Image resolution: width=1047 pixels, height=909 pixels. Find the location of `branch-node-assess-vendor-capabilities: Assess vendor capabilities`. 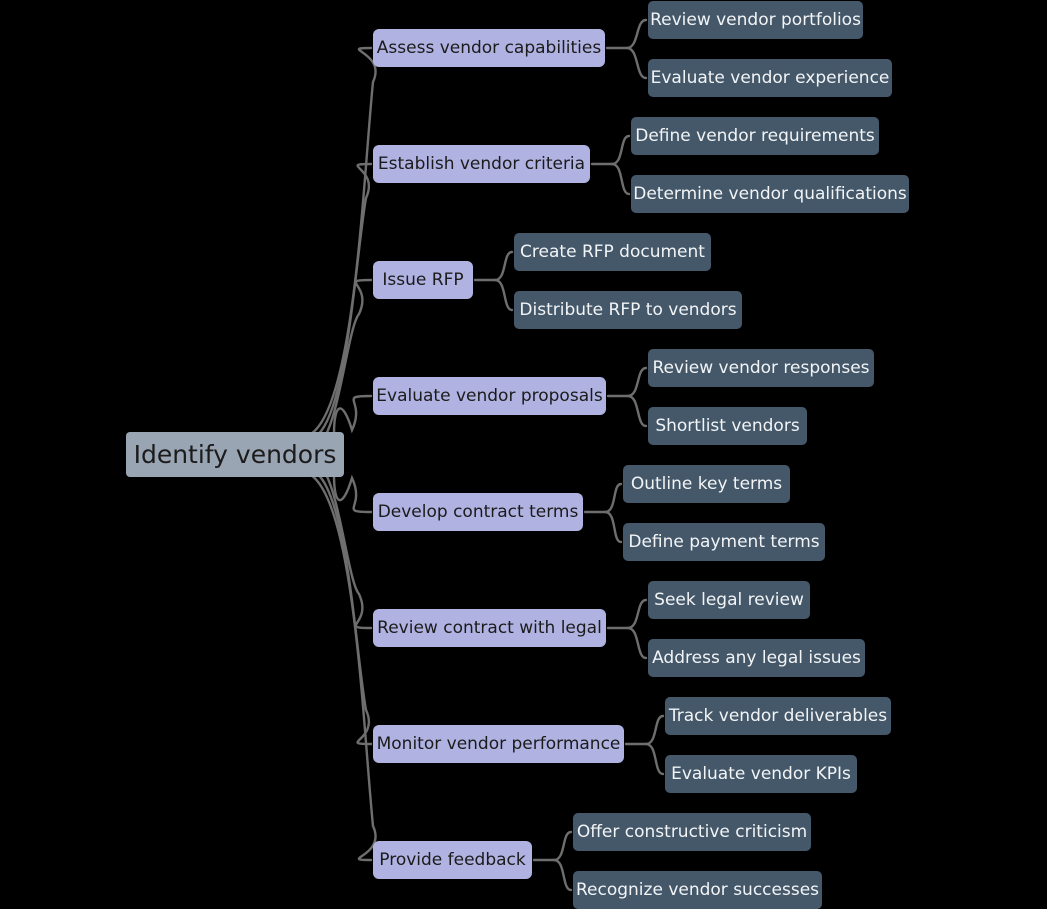

branch-node-assess-vendor-capabilities: Assess vendor capabilities is located at coordinates (489, 48).